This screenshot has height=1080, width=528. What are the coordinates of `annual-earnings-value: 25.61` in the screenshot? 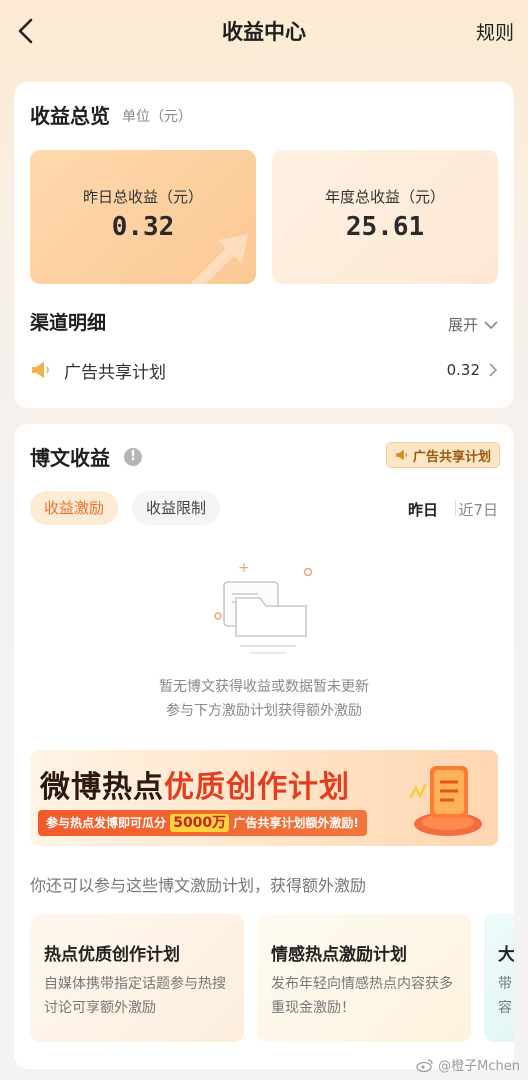 It's located at (385, 227).